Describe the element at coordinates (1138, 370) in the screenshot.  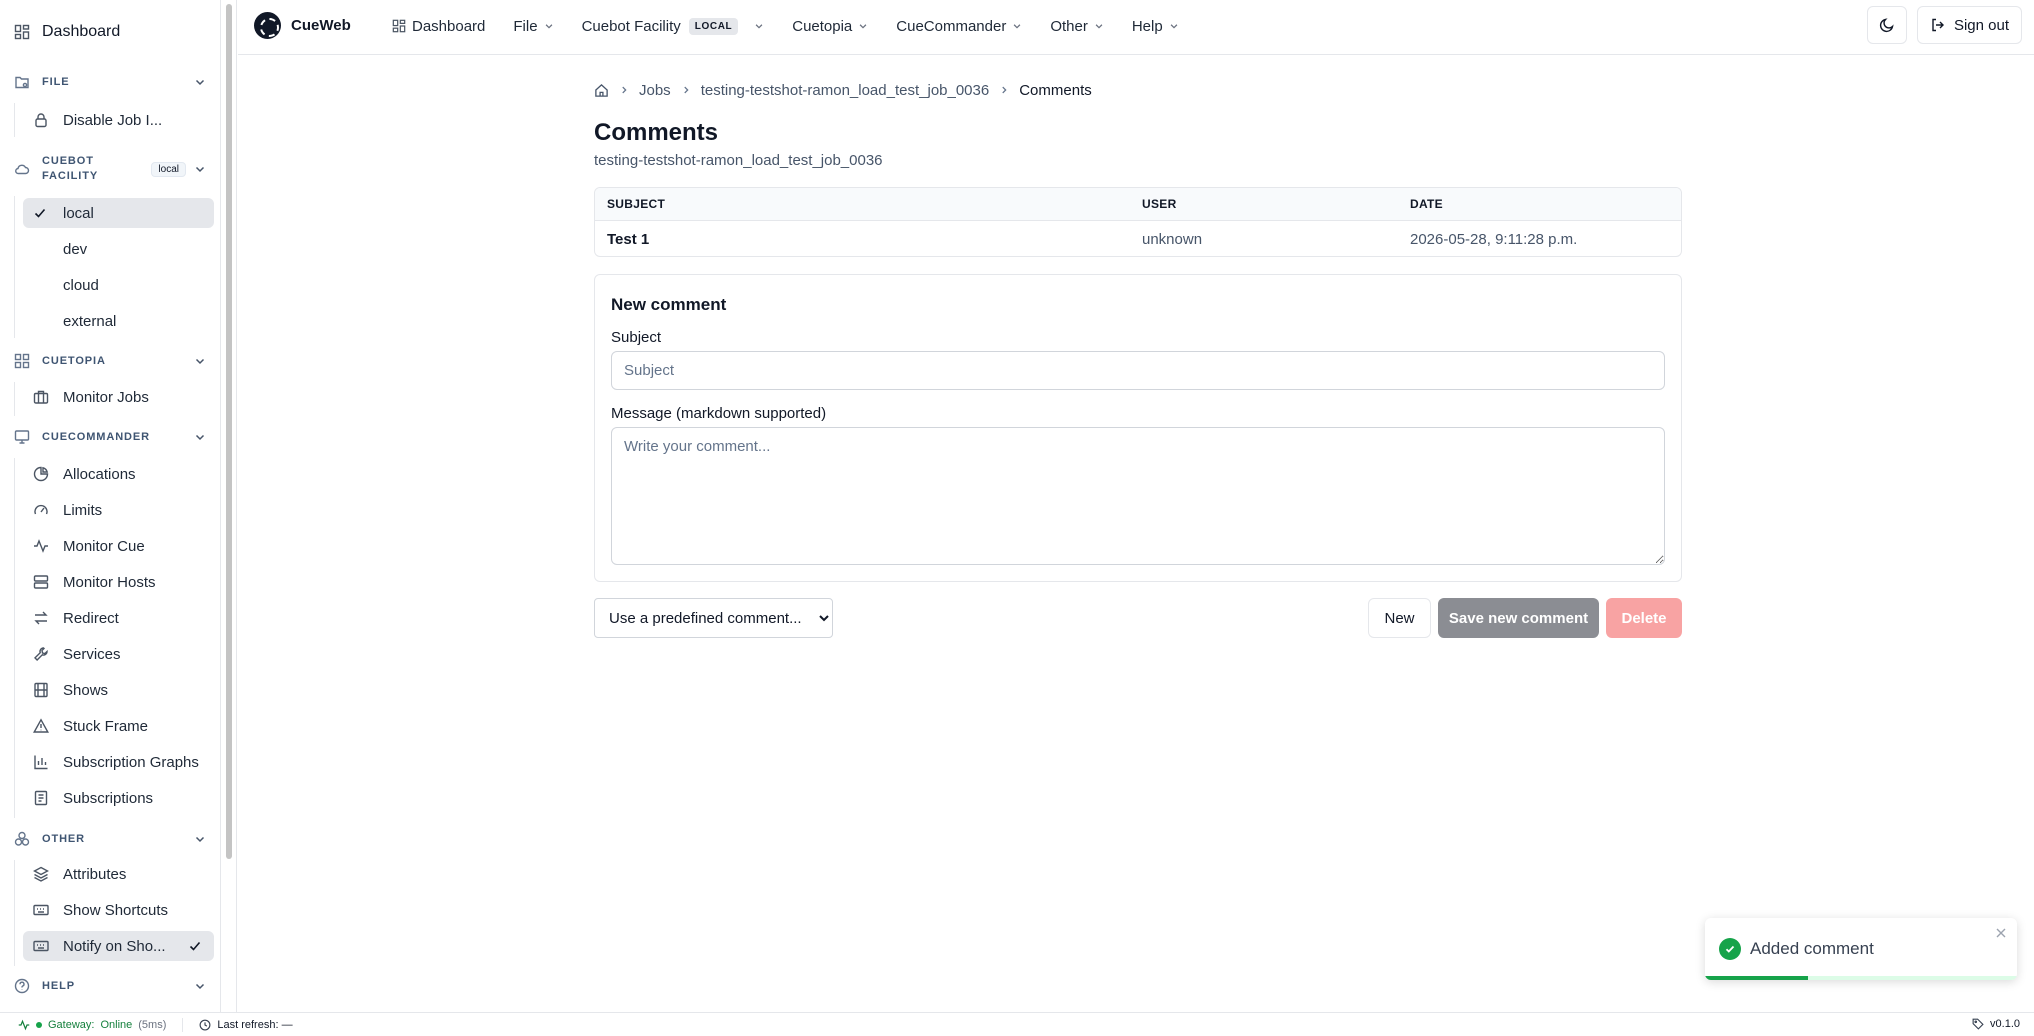
I see `subject-input` at that location.